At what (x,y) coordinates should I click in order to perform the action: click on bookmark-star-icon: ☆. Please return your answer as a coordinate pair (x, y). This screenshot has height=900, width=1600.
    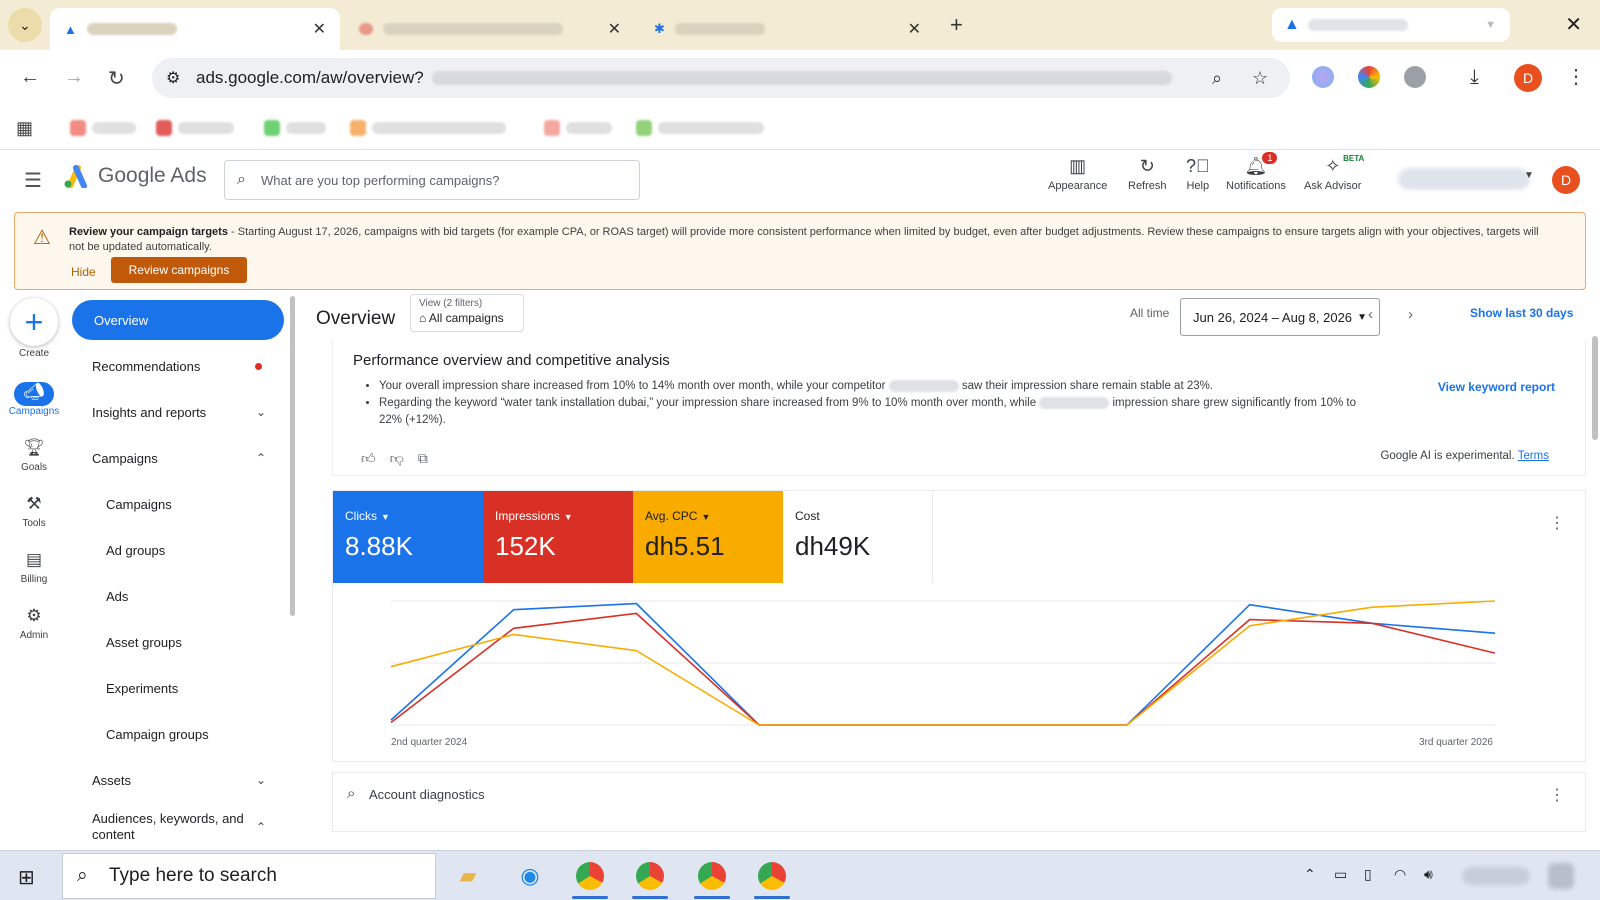
    Looking at the image, I should click on (1260, 78).